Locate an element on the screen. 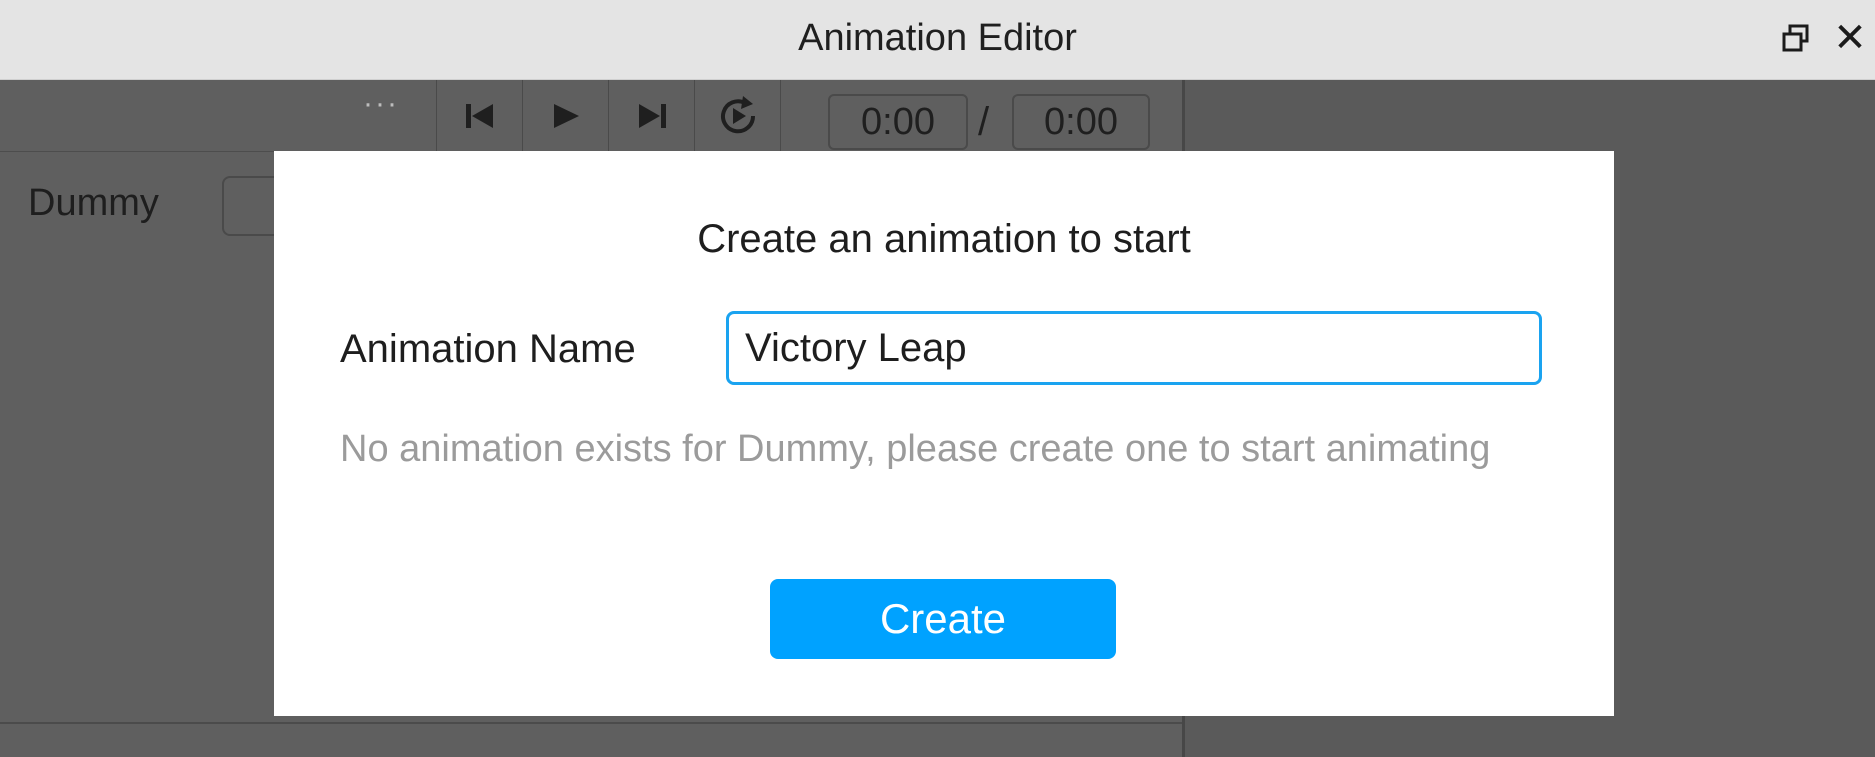 The height and width of the screenshot is (757, 1875). total-time-field: 0:00 is located at coordinates (1081, 122).